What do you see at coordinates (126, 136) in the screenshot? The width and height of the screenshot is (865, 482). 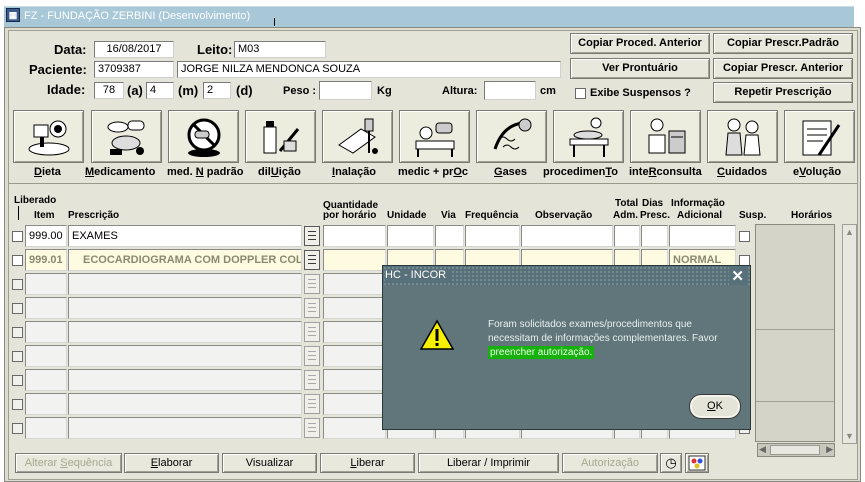 I see `medicamento-button` at bounding box center [126, 136].